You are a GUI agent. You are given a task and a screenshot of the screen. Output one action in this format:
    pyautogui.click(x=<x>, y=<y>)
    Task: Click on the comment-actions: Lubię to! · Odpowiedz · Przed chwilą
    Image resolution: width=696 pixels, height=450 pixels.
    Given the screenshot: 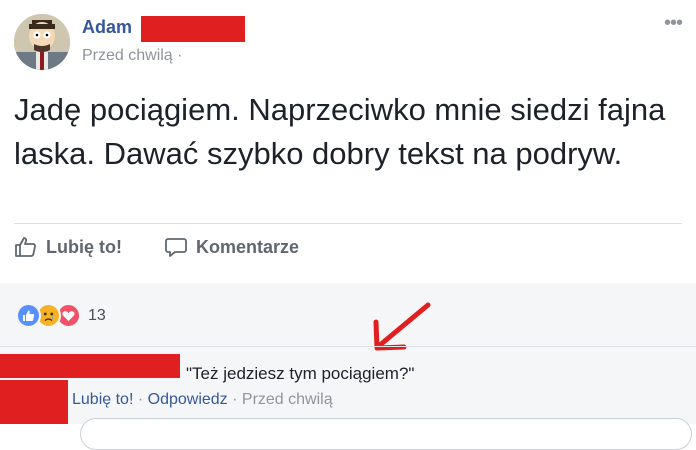 What is the action you would take?
    pyautogui.click(x=202, y=400)
    